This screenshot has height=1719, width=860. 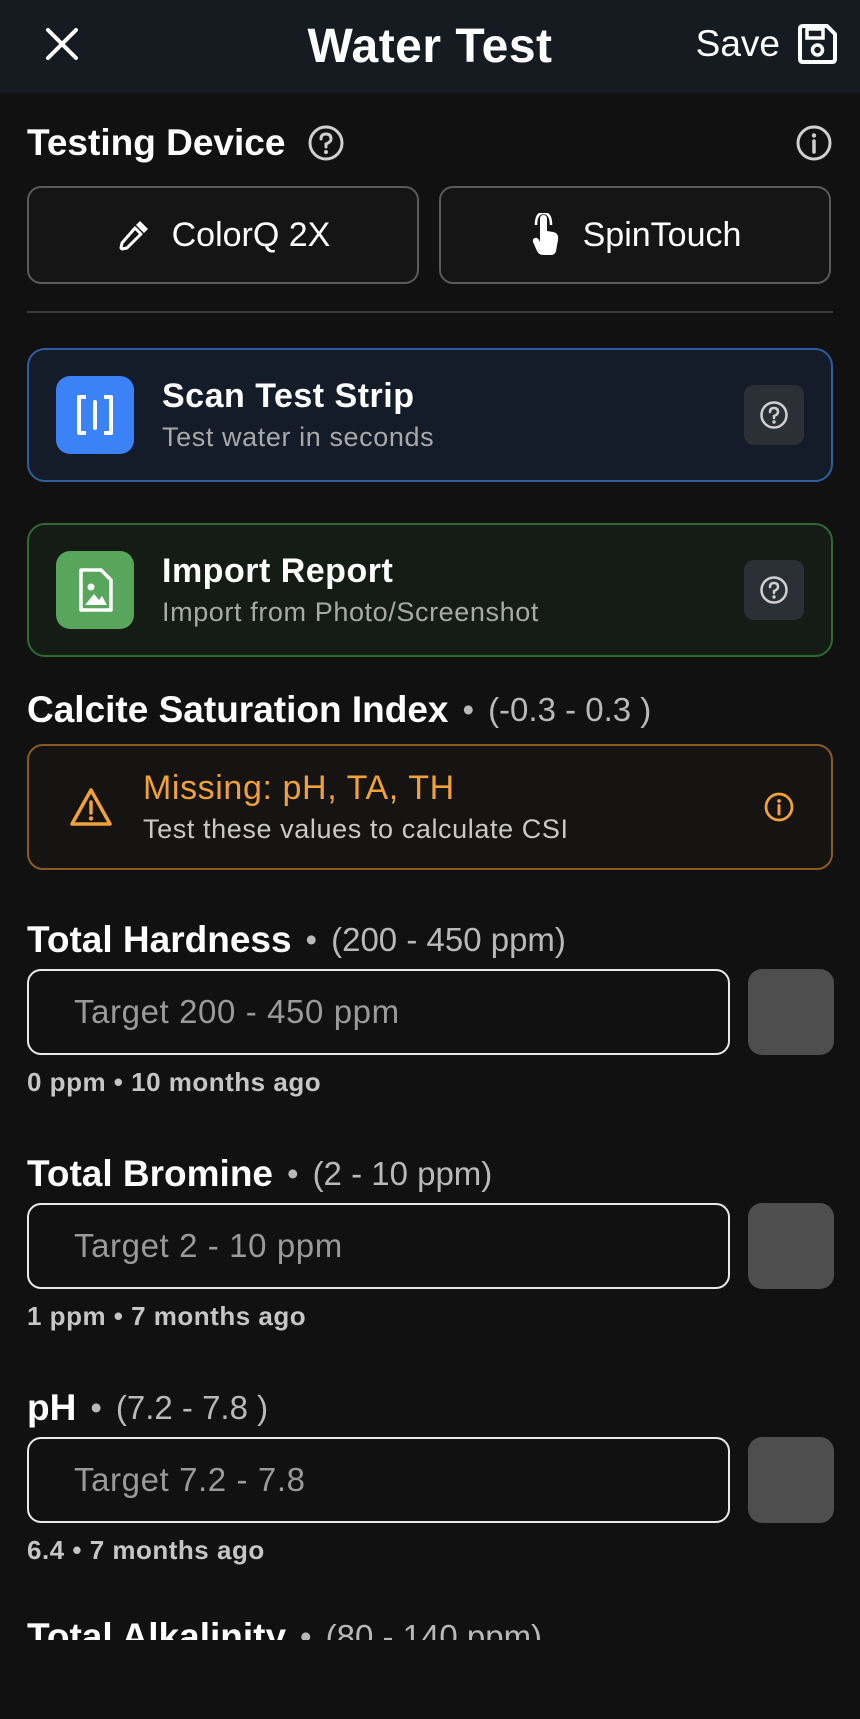 I want to click on floppy-disk-icon, so click(x=817, y=44).